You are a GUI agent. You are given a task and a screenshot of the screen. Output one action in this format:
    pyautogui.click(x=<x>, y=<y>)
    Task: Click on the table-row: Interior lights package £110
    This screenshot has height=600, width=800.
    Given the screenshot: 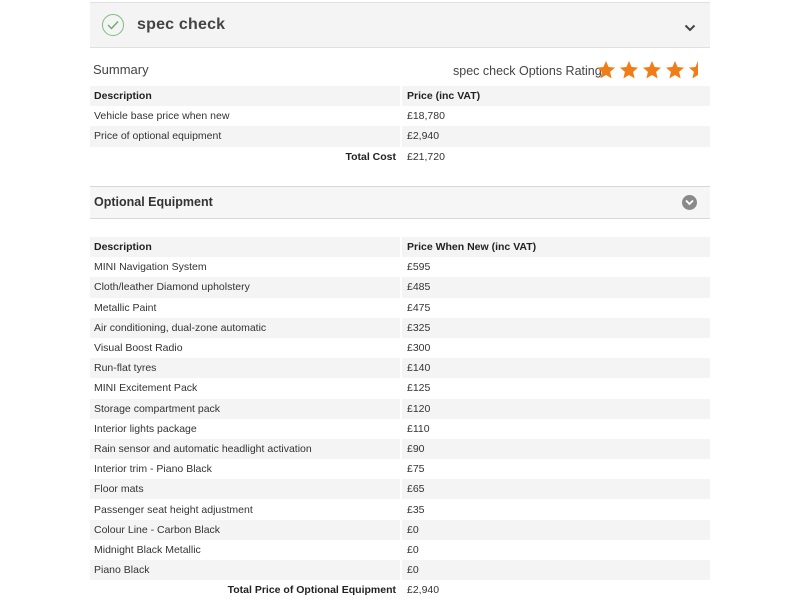 What is the action you would take?
    pyautogui.click(x=400, y=428)
    